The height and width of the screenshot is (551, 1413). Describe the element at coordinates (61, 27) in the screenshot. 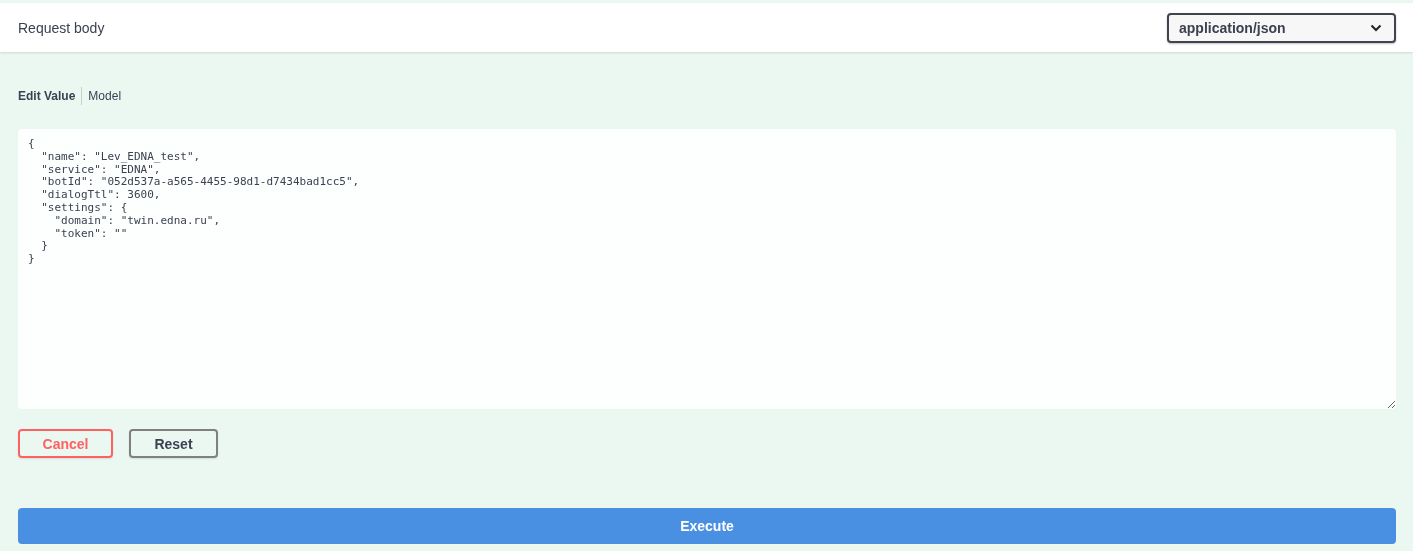

I see `section-title: Request body` at that location.